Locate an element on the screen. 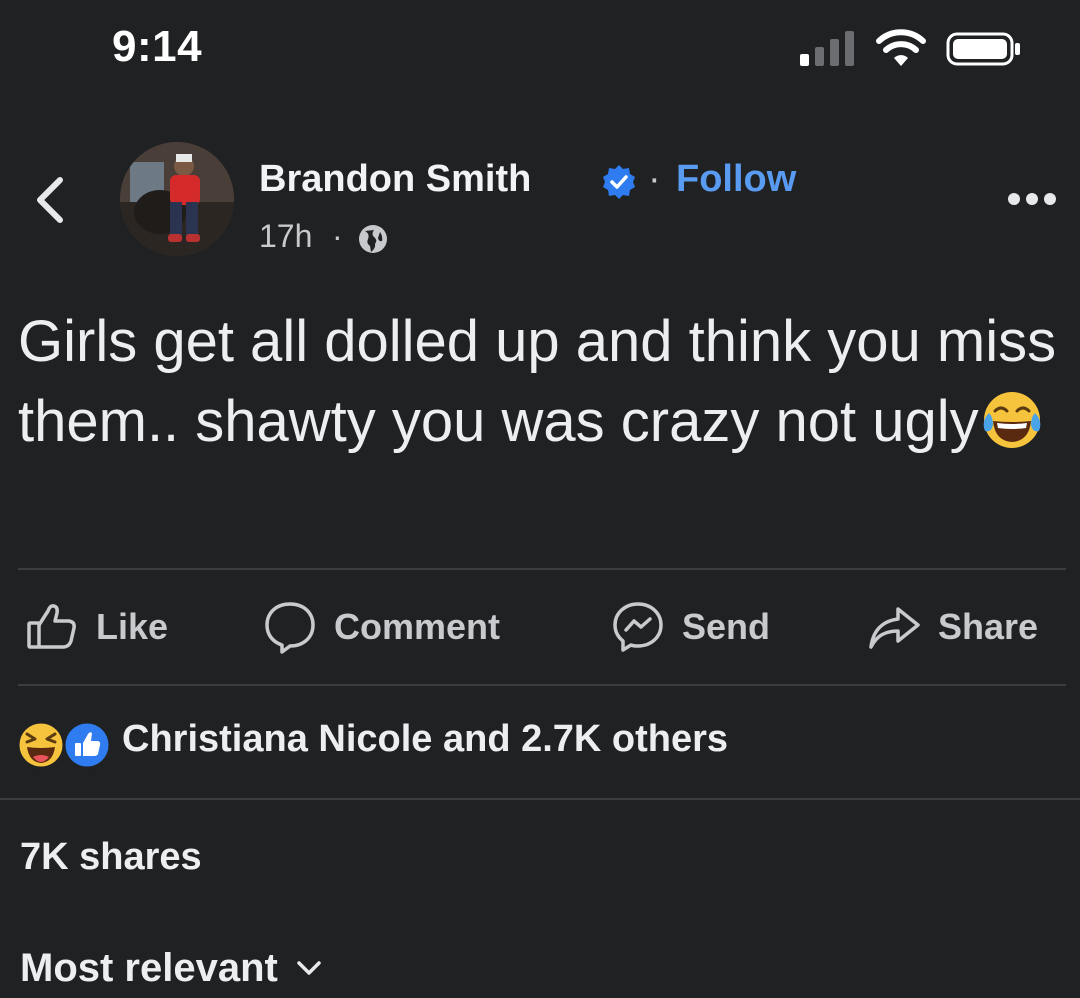 The width and height of the screenshot is (1080, 998). author-name: Brandon Smith is located at coordinates (395, 179).